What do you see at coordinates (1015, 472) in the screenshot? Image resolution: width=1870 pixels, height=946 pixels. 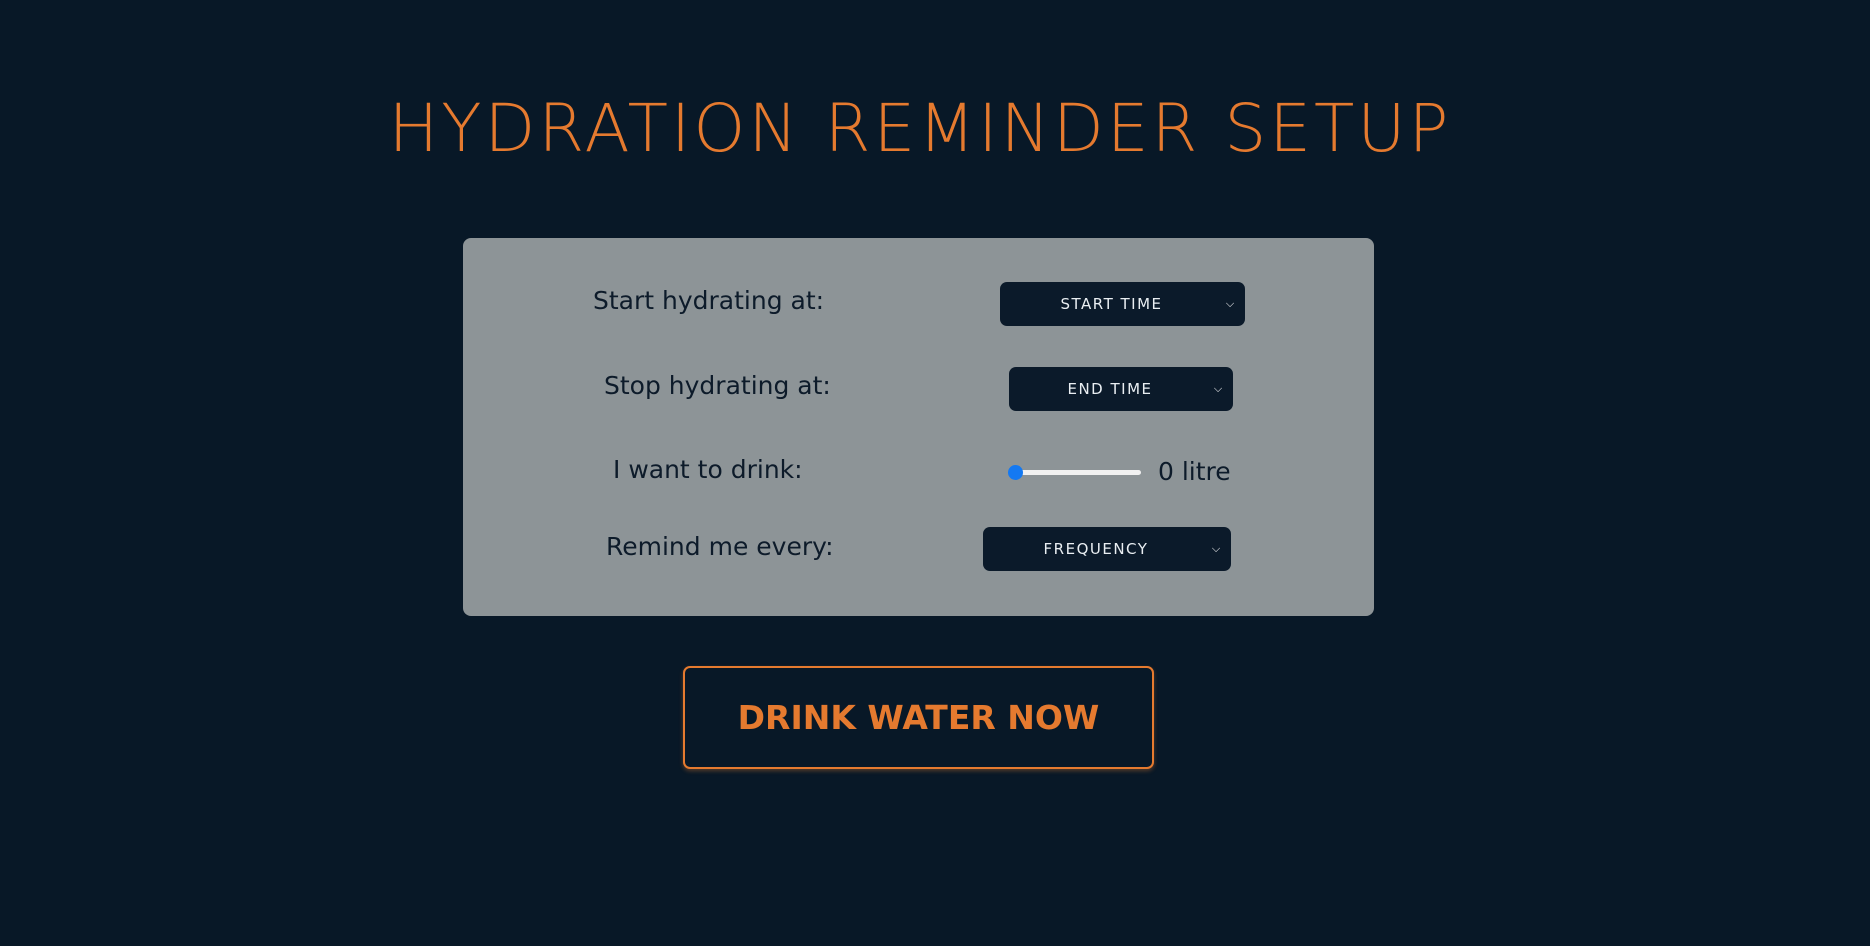 I see `slider-thumb` at bounding box center [1015, 472].